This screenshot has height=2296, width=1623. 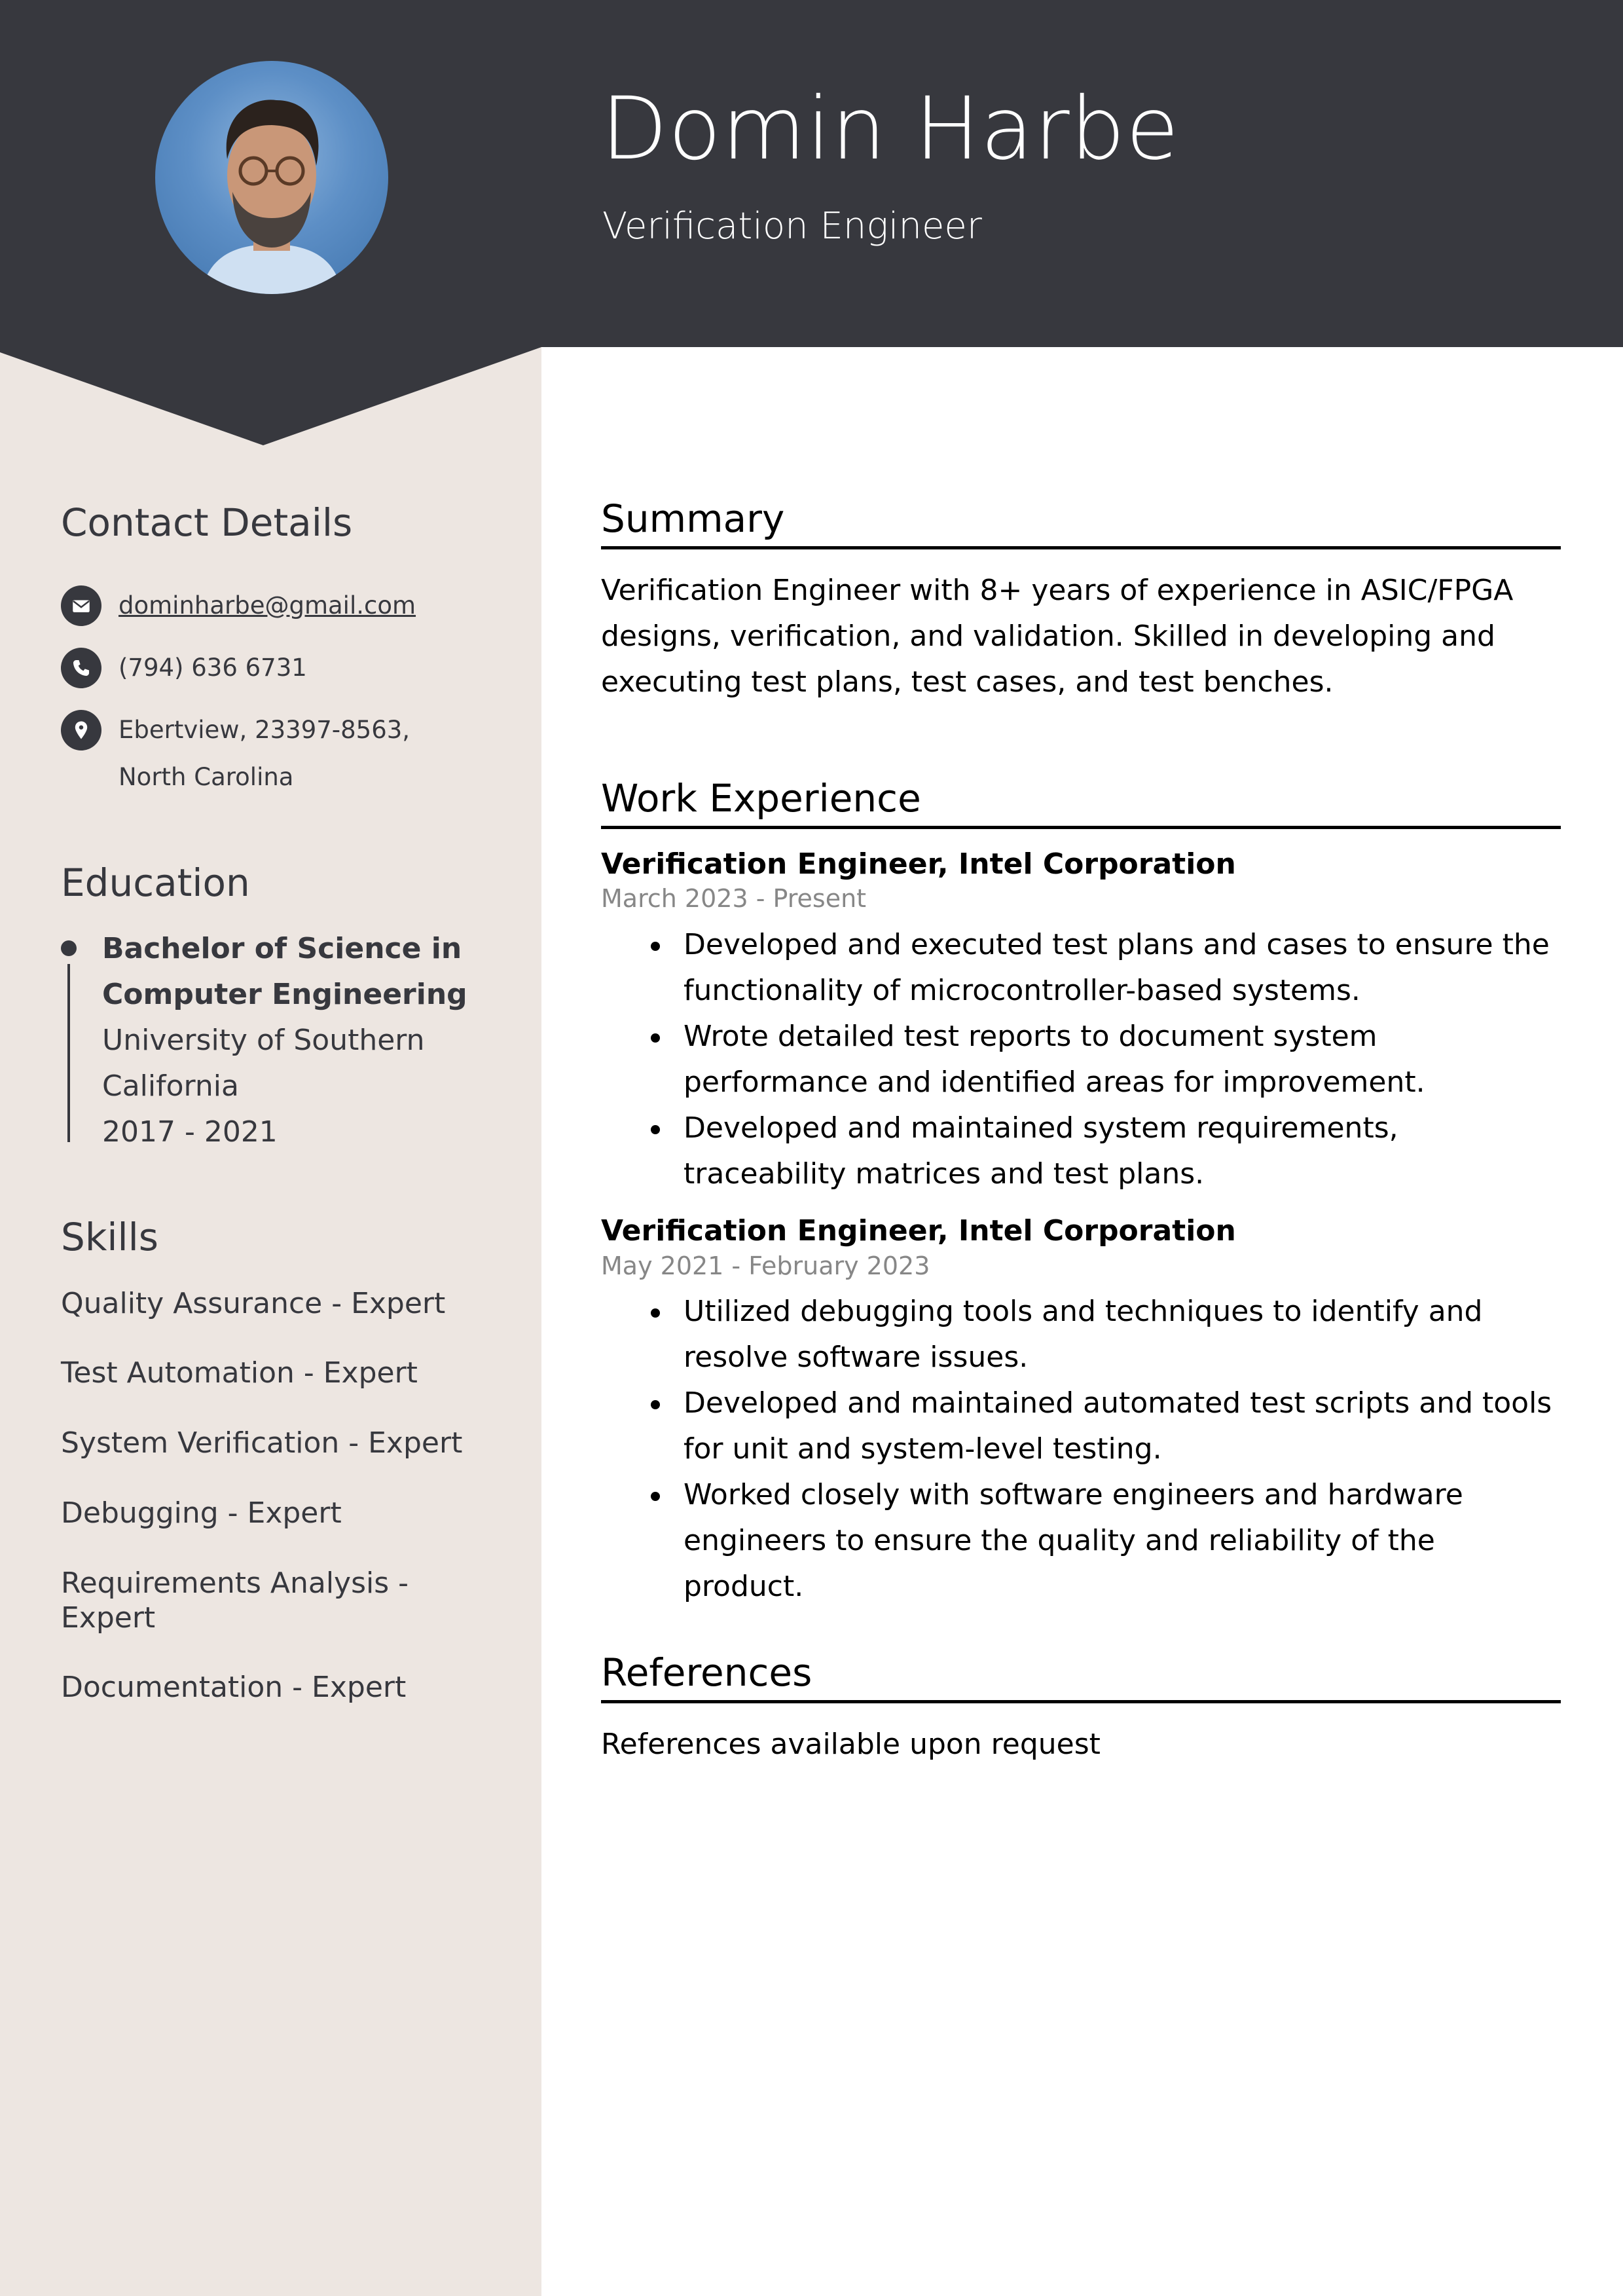 I want to click on experience-heading: Work Experience, so click(x=1081, y=803).